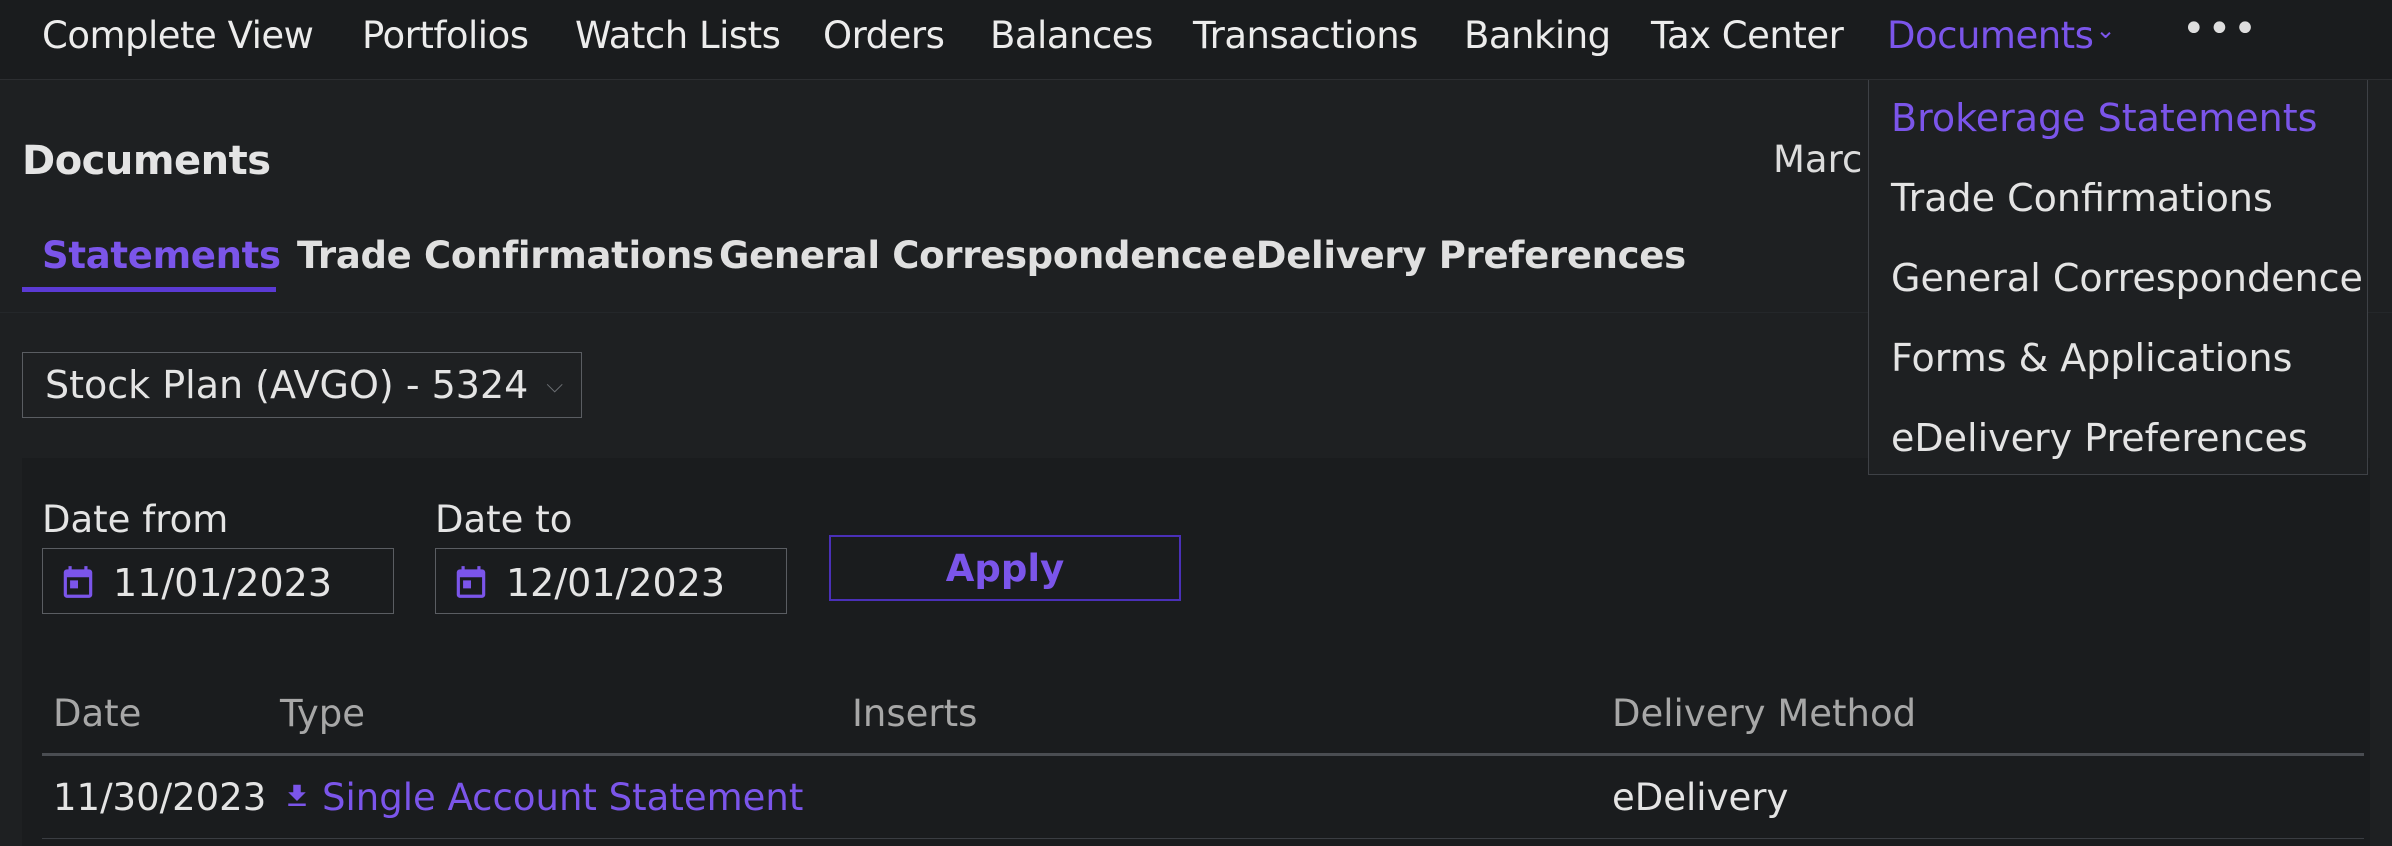 This screenshot has width=2392, height=846. I want to click on row-divider, so click(1203, 838).